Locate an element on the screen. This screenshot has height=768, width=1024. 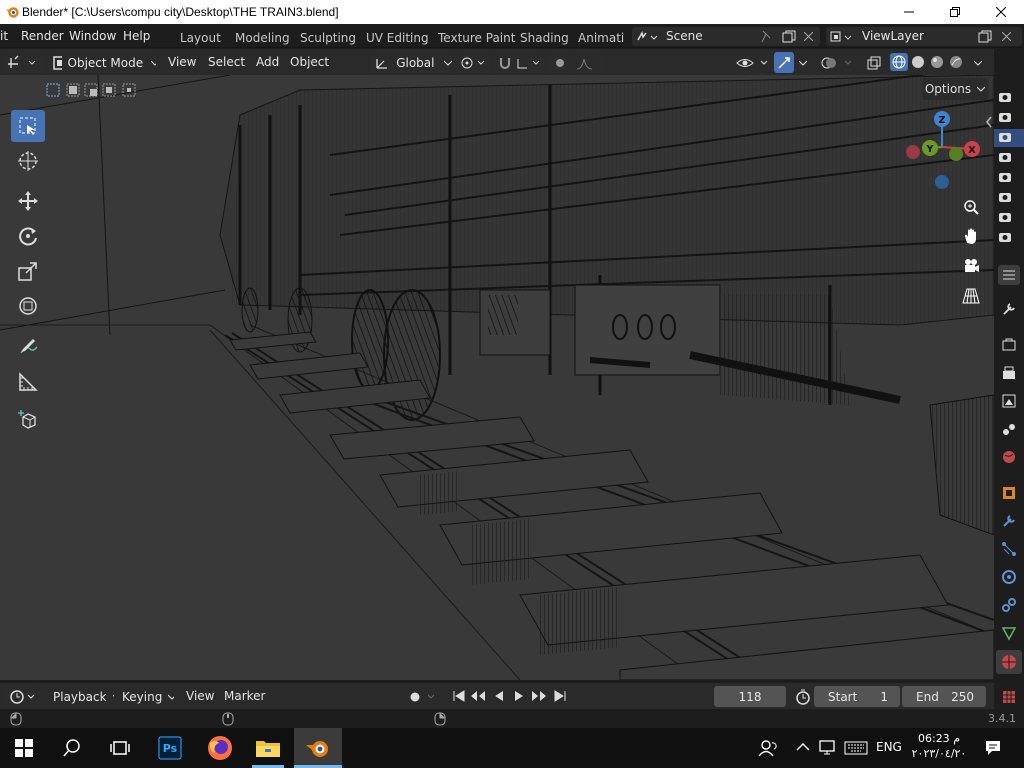
menu-view: View is located at coordinates (182, 62).